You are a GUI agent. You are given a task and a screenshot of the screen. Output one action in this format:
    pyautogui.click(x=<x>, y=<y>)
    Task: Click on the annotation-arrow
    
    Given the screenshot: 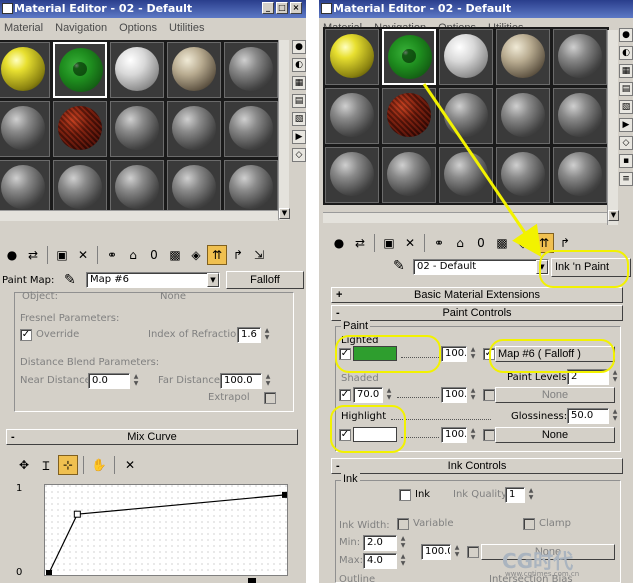 What is the action you would take?
    pyautogui.click(x=482, y=170)
    